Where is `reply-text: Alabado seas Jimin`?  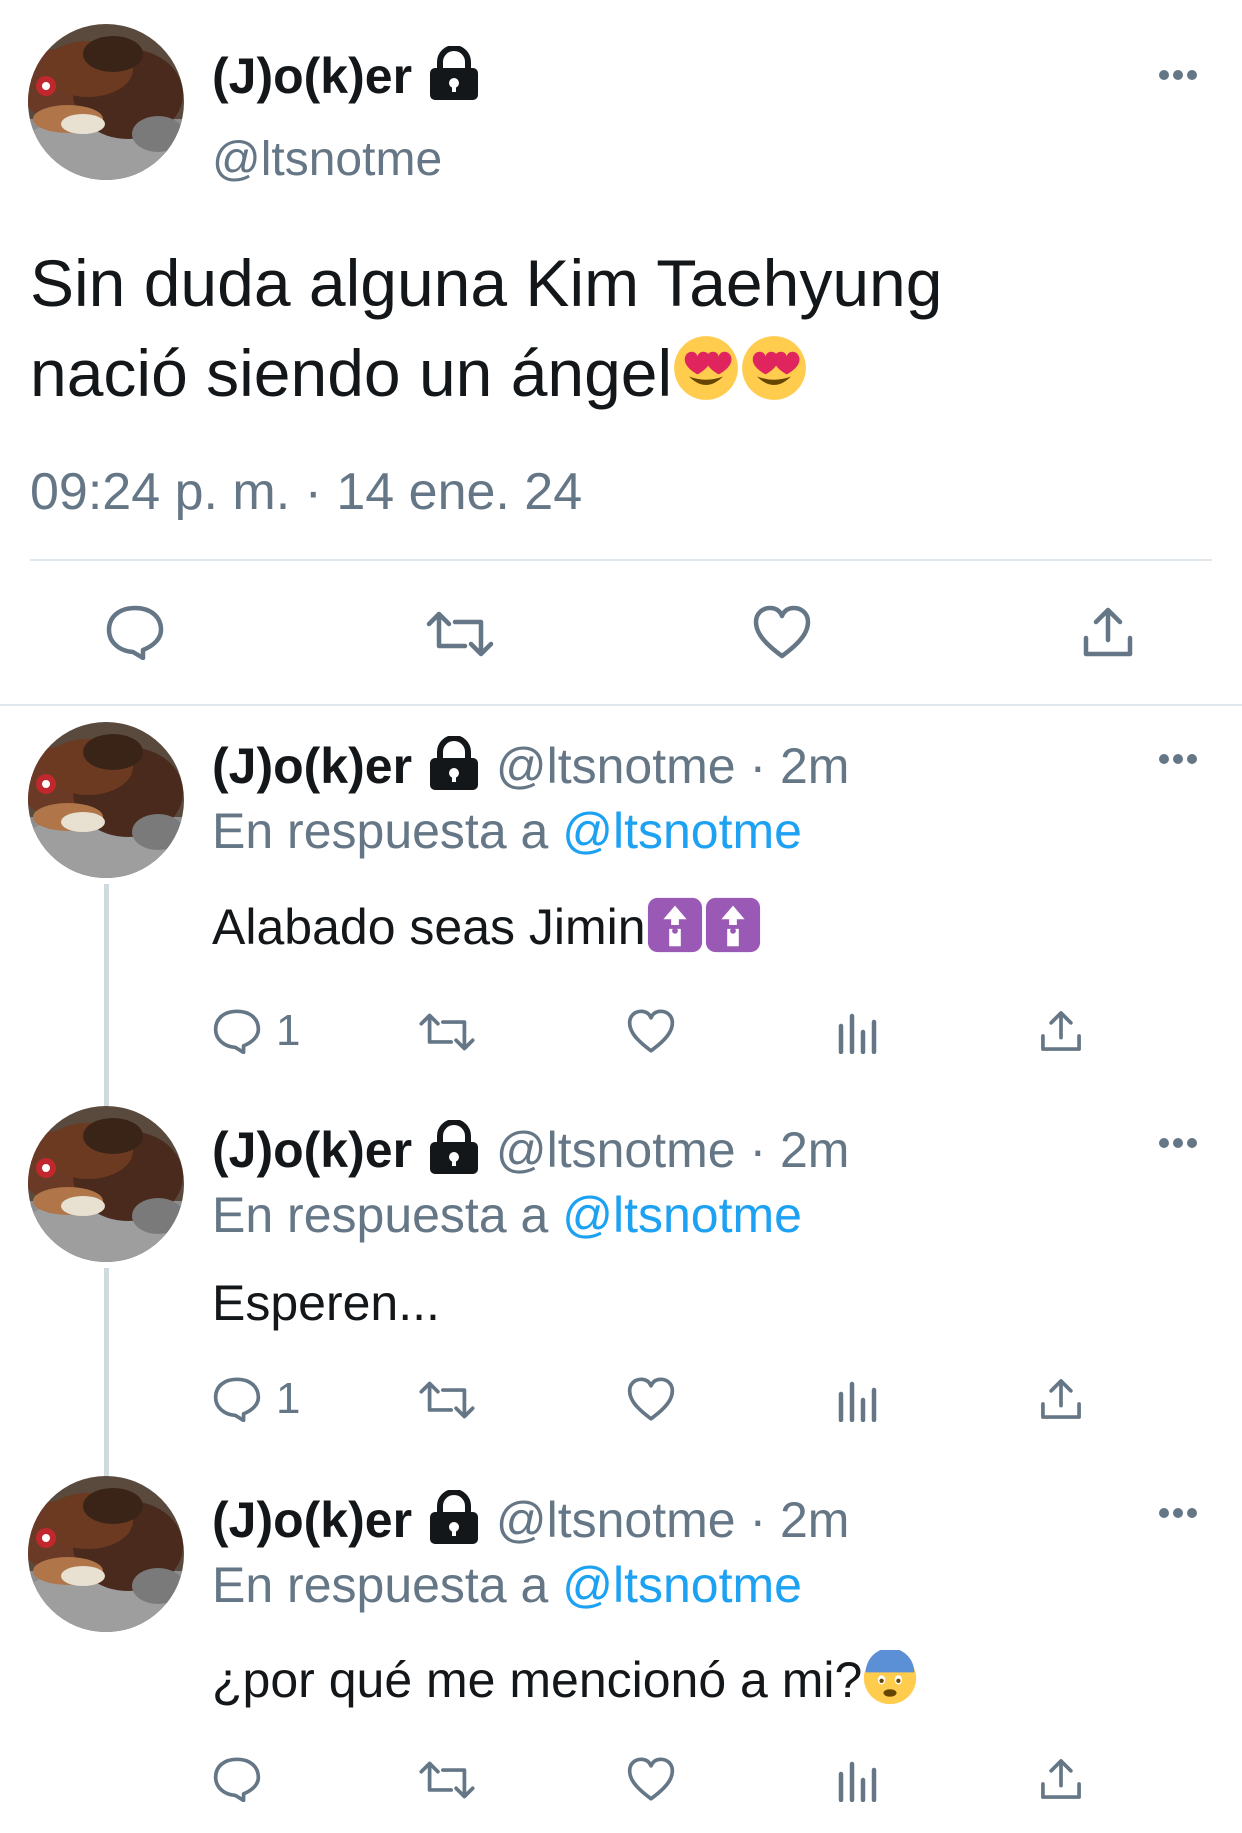 reply-text: Alabado seas Jimin is located at coordinates (487, 931).